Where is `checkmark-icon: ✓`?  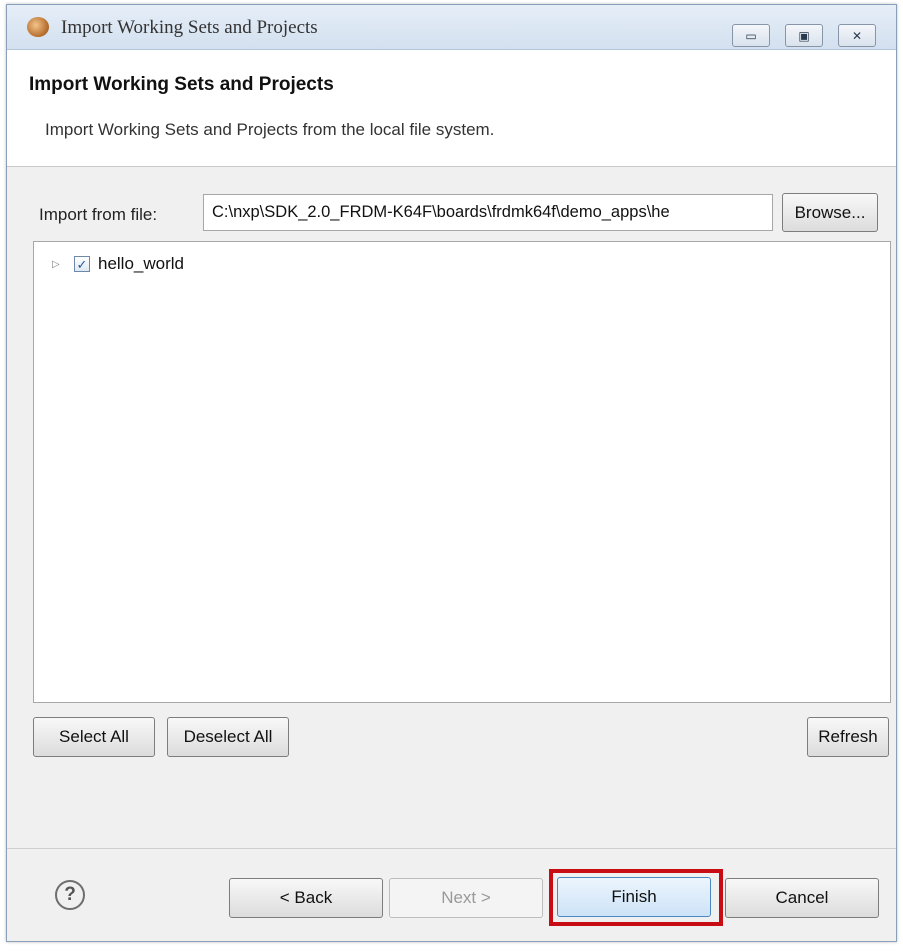
checkmark-icon: ✓ is located at coordinates (82, 264).